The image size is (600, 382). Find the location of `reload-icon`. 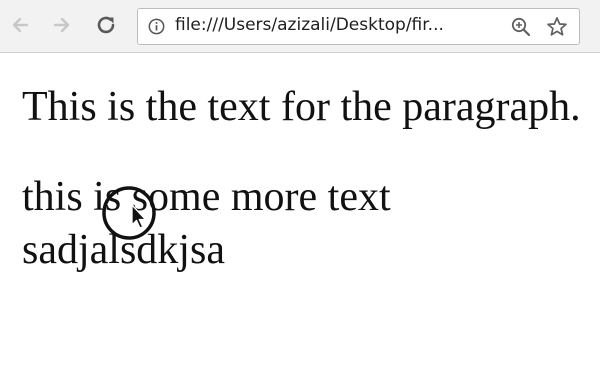

reload-icon is located at coordinates (106, 25).